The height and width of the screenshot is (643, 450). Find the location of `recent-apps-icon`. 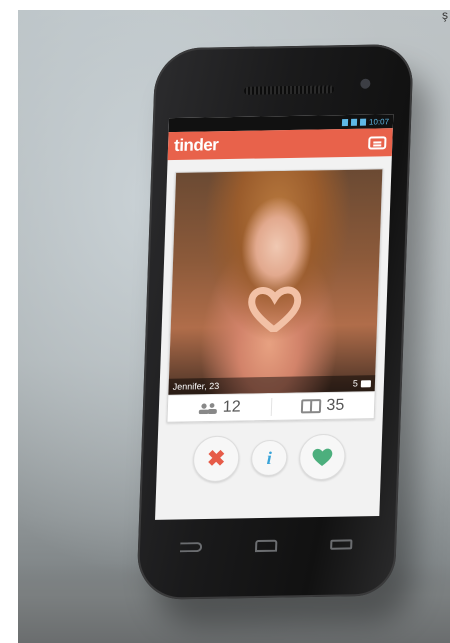

recent-apps-icon is located at coordinates (341, 544).